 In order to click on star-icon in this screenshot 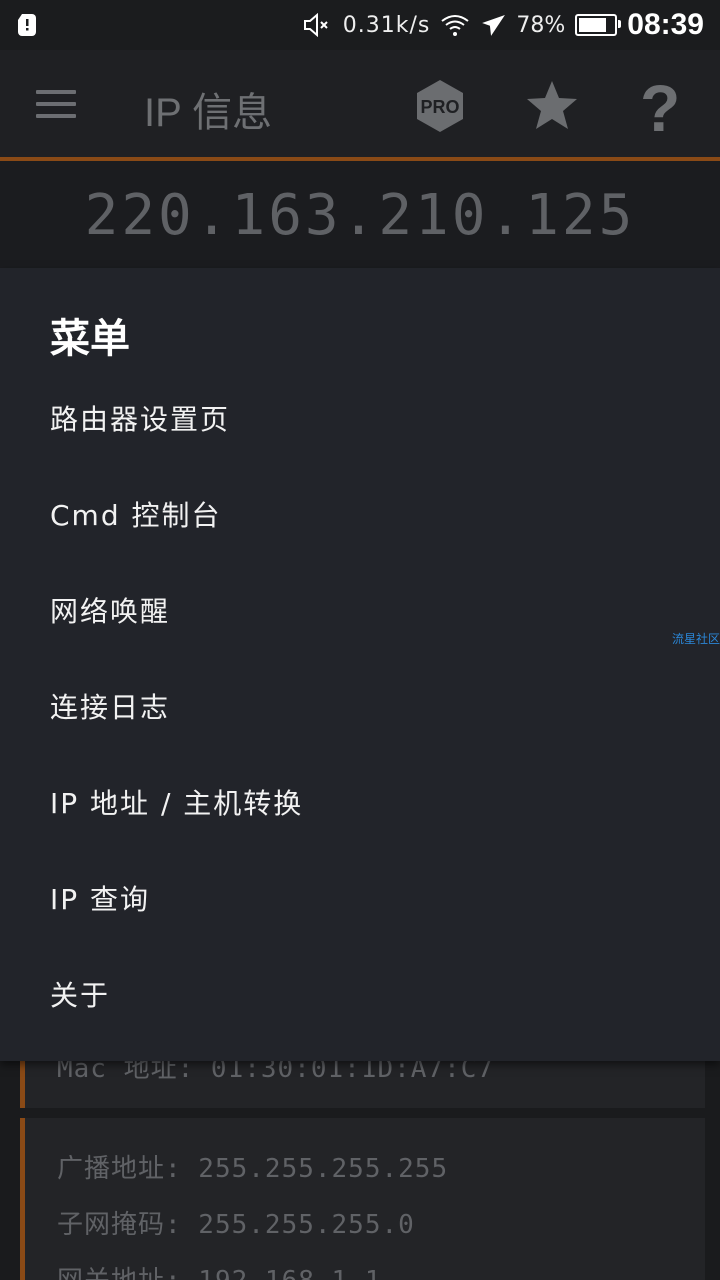, I will do `click(552, 106)`.